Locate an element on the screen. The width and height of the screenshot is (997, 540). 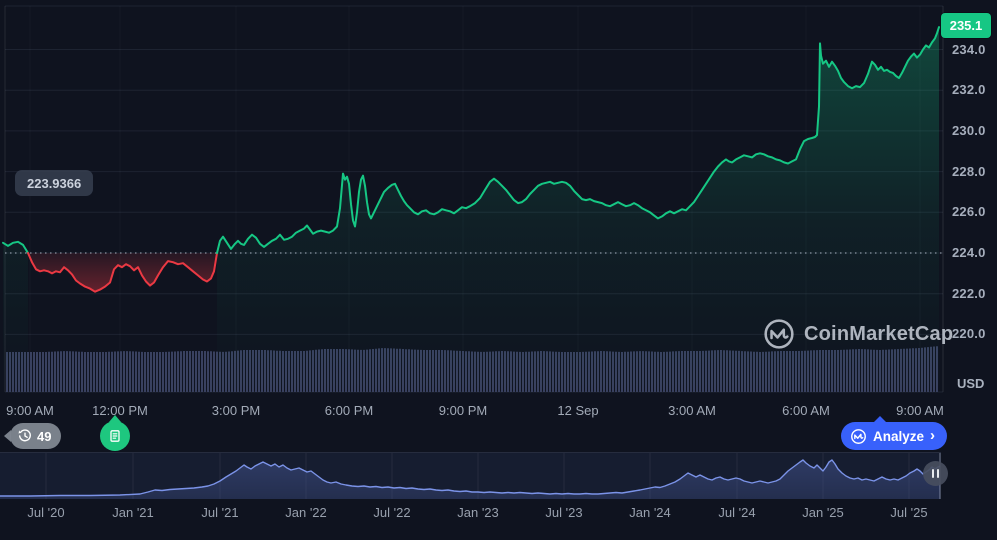
history-events-button: 49 is located at coordinates (33, 436).